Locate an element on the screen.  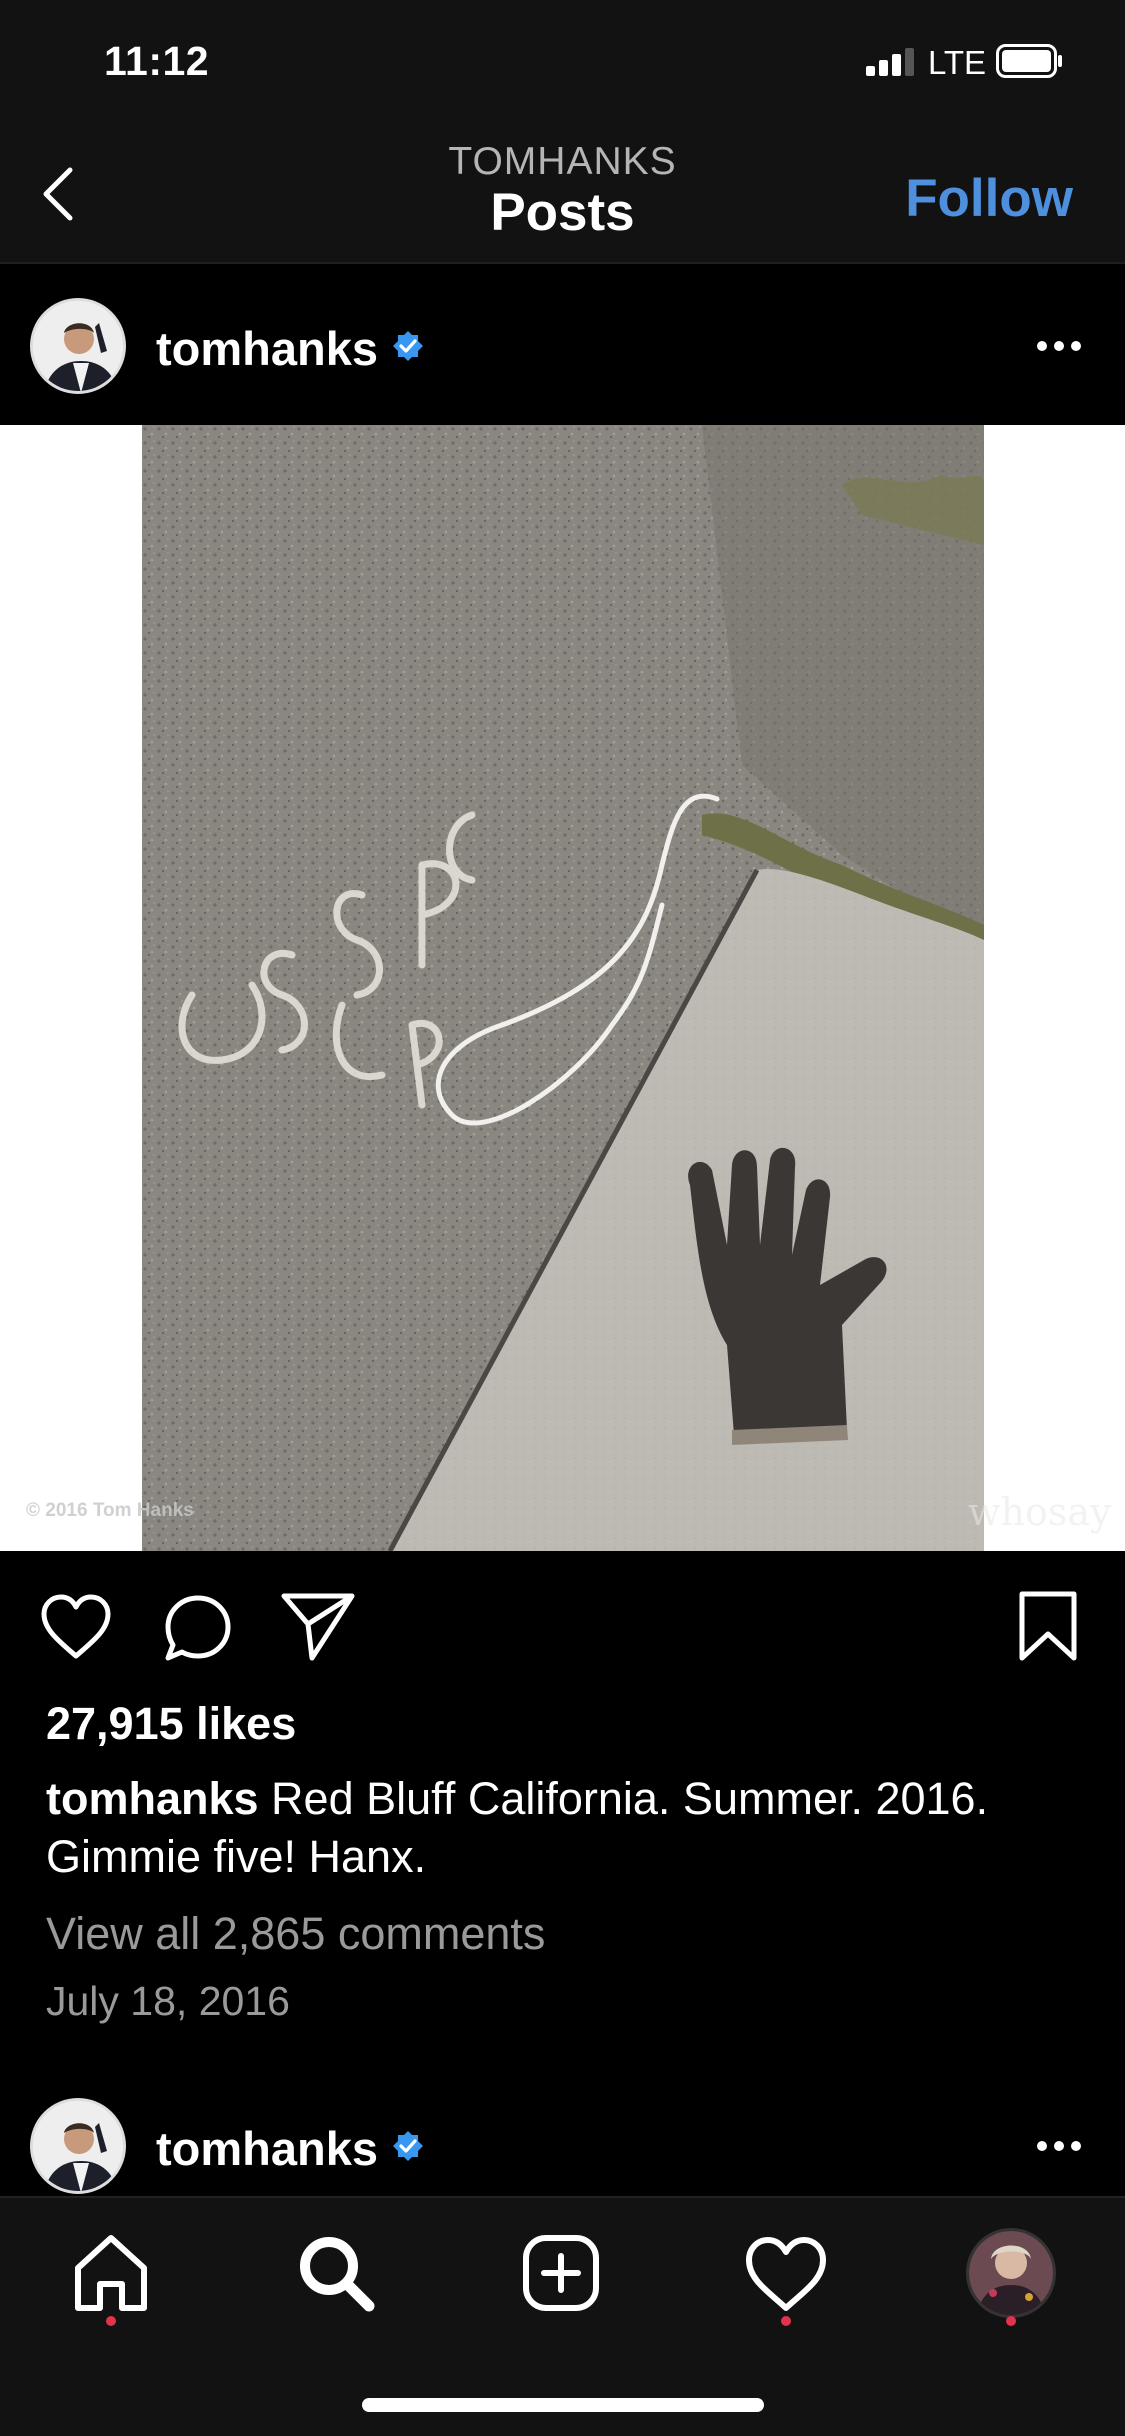
profile-avatar-image is located at coordinates (1011, 2273).